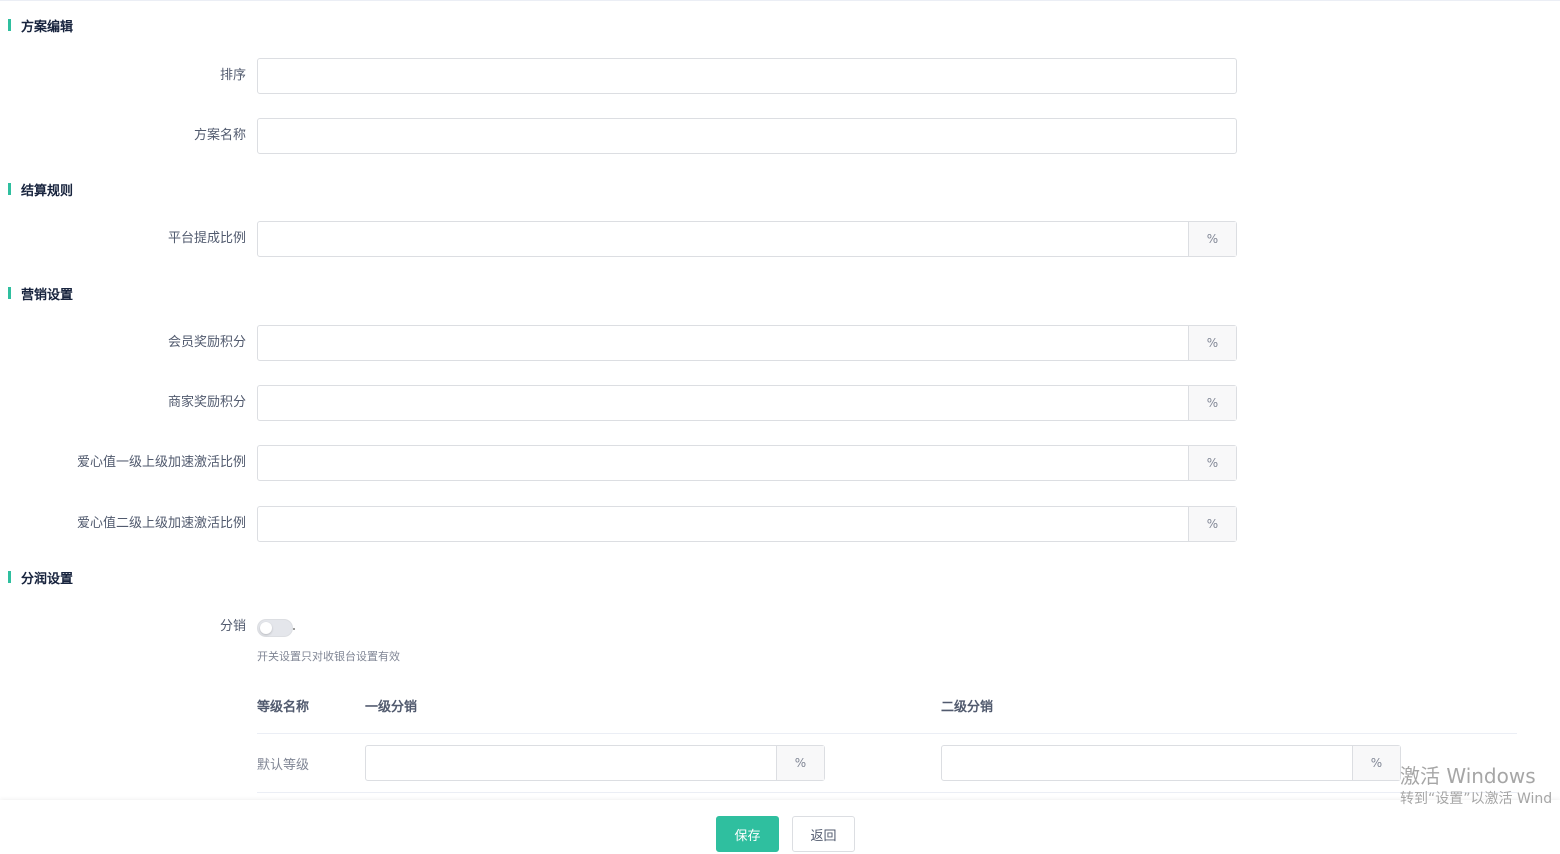 This screenshot has height=854, width=1560. I want to click on form-row-love-level2: 爱心值二级上级加速激活比例 %, so click(620, 524).